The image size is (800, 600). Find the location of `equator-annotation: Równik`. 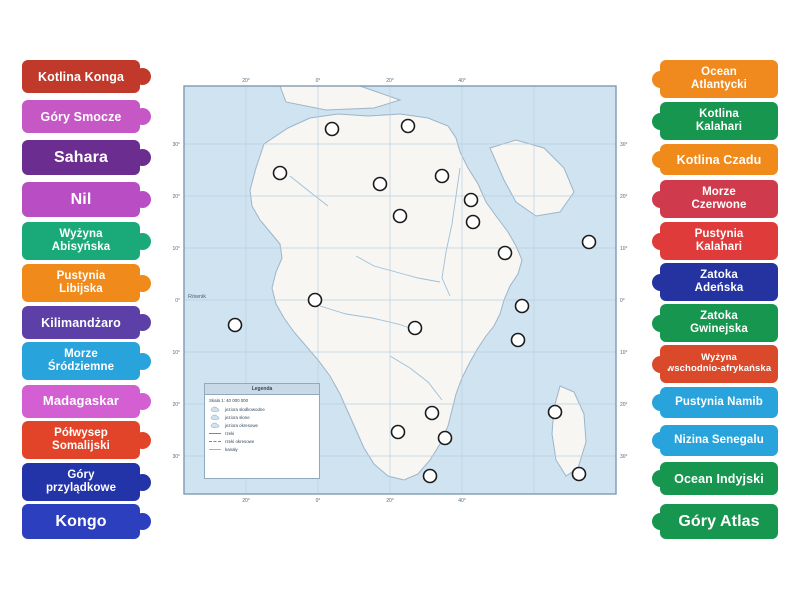

equator-annotation: Równik is located at coordinates (197, 297).